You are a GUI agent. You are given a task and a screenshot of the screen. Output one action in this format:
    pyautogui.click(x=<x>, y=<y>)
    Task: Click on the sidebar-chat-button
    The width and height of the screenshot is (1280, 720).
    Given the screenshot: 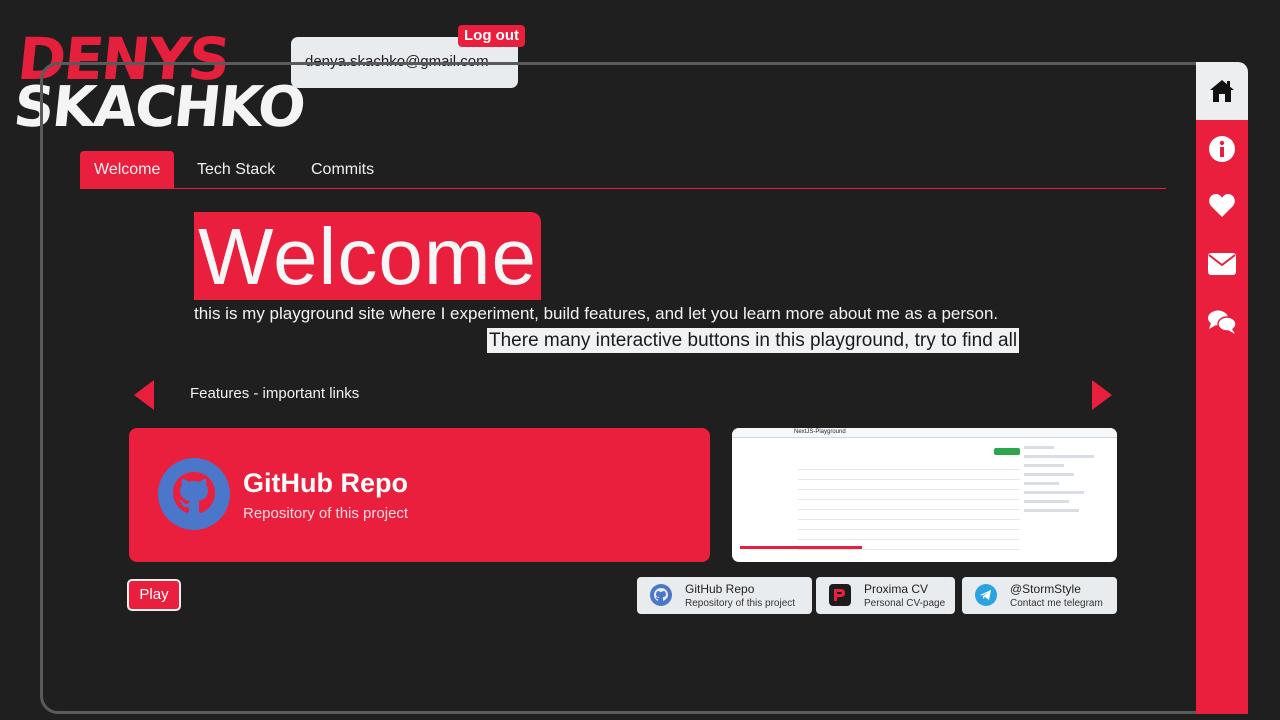 What is the action you would take?
    pyautogui.click(x=1222, y=322)
    